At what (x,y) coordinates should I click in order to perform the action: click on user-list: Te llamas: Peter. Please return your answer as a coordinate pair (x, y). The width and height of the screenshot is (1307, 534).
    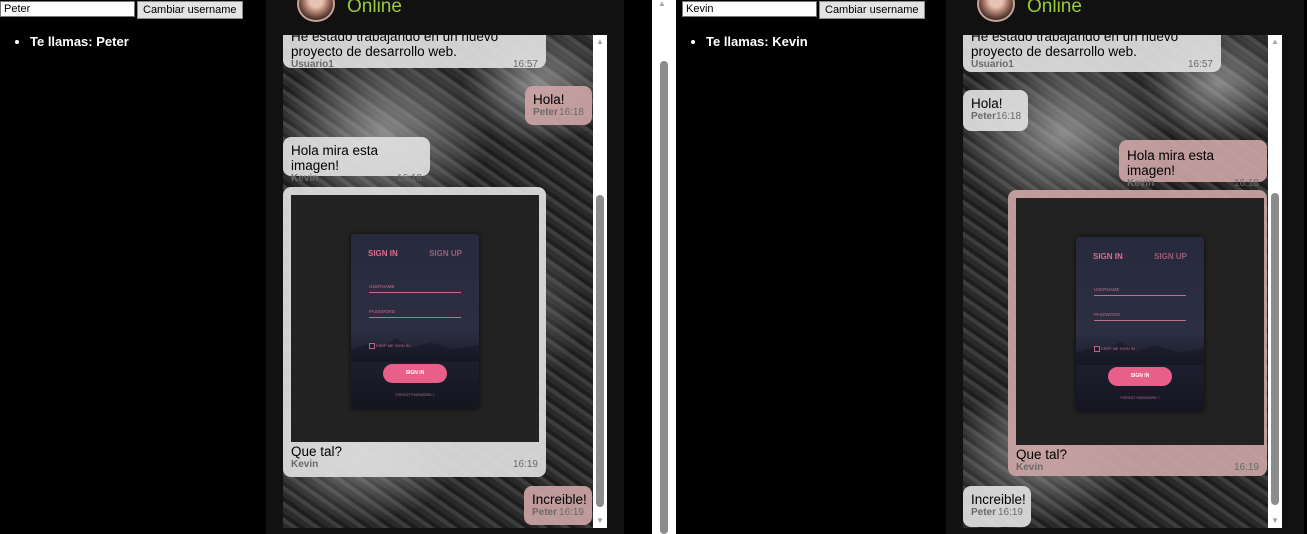
    Looking at the image, I should click on (64, 41).